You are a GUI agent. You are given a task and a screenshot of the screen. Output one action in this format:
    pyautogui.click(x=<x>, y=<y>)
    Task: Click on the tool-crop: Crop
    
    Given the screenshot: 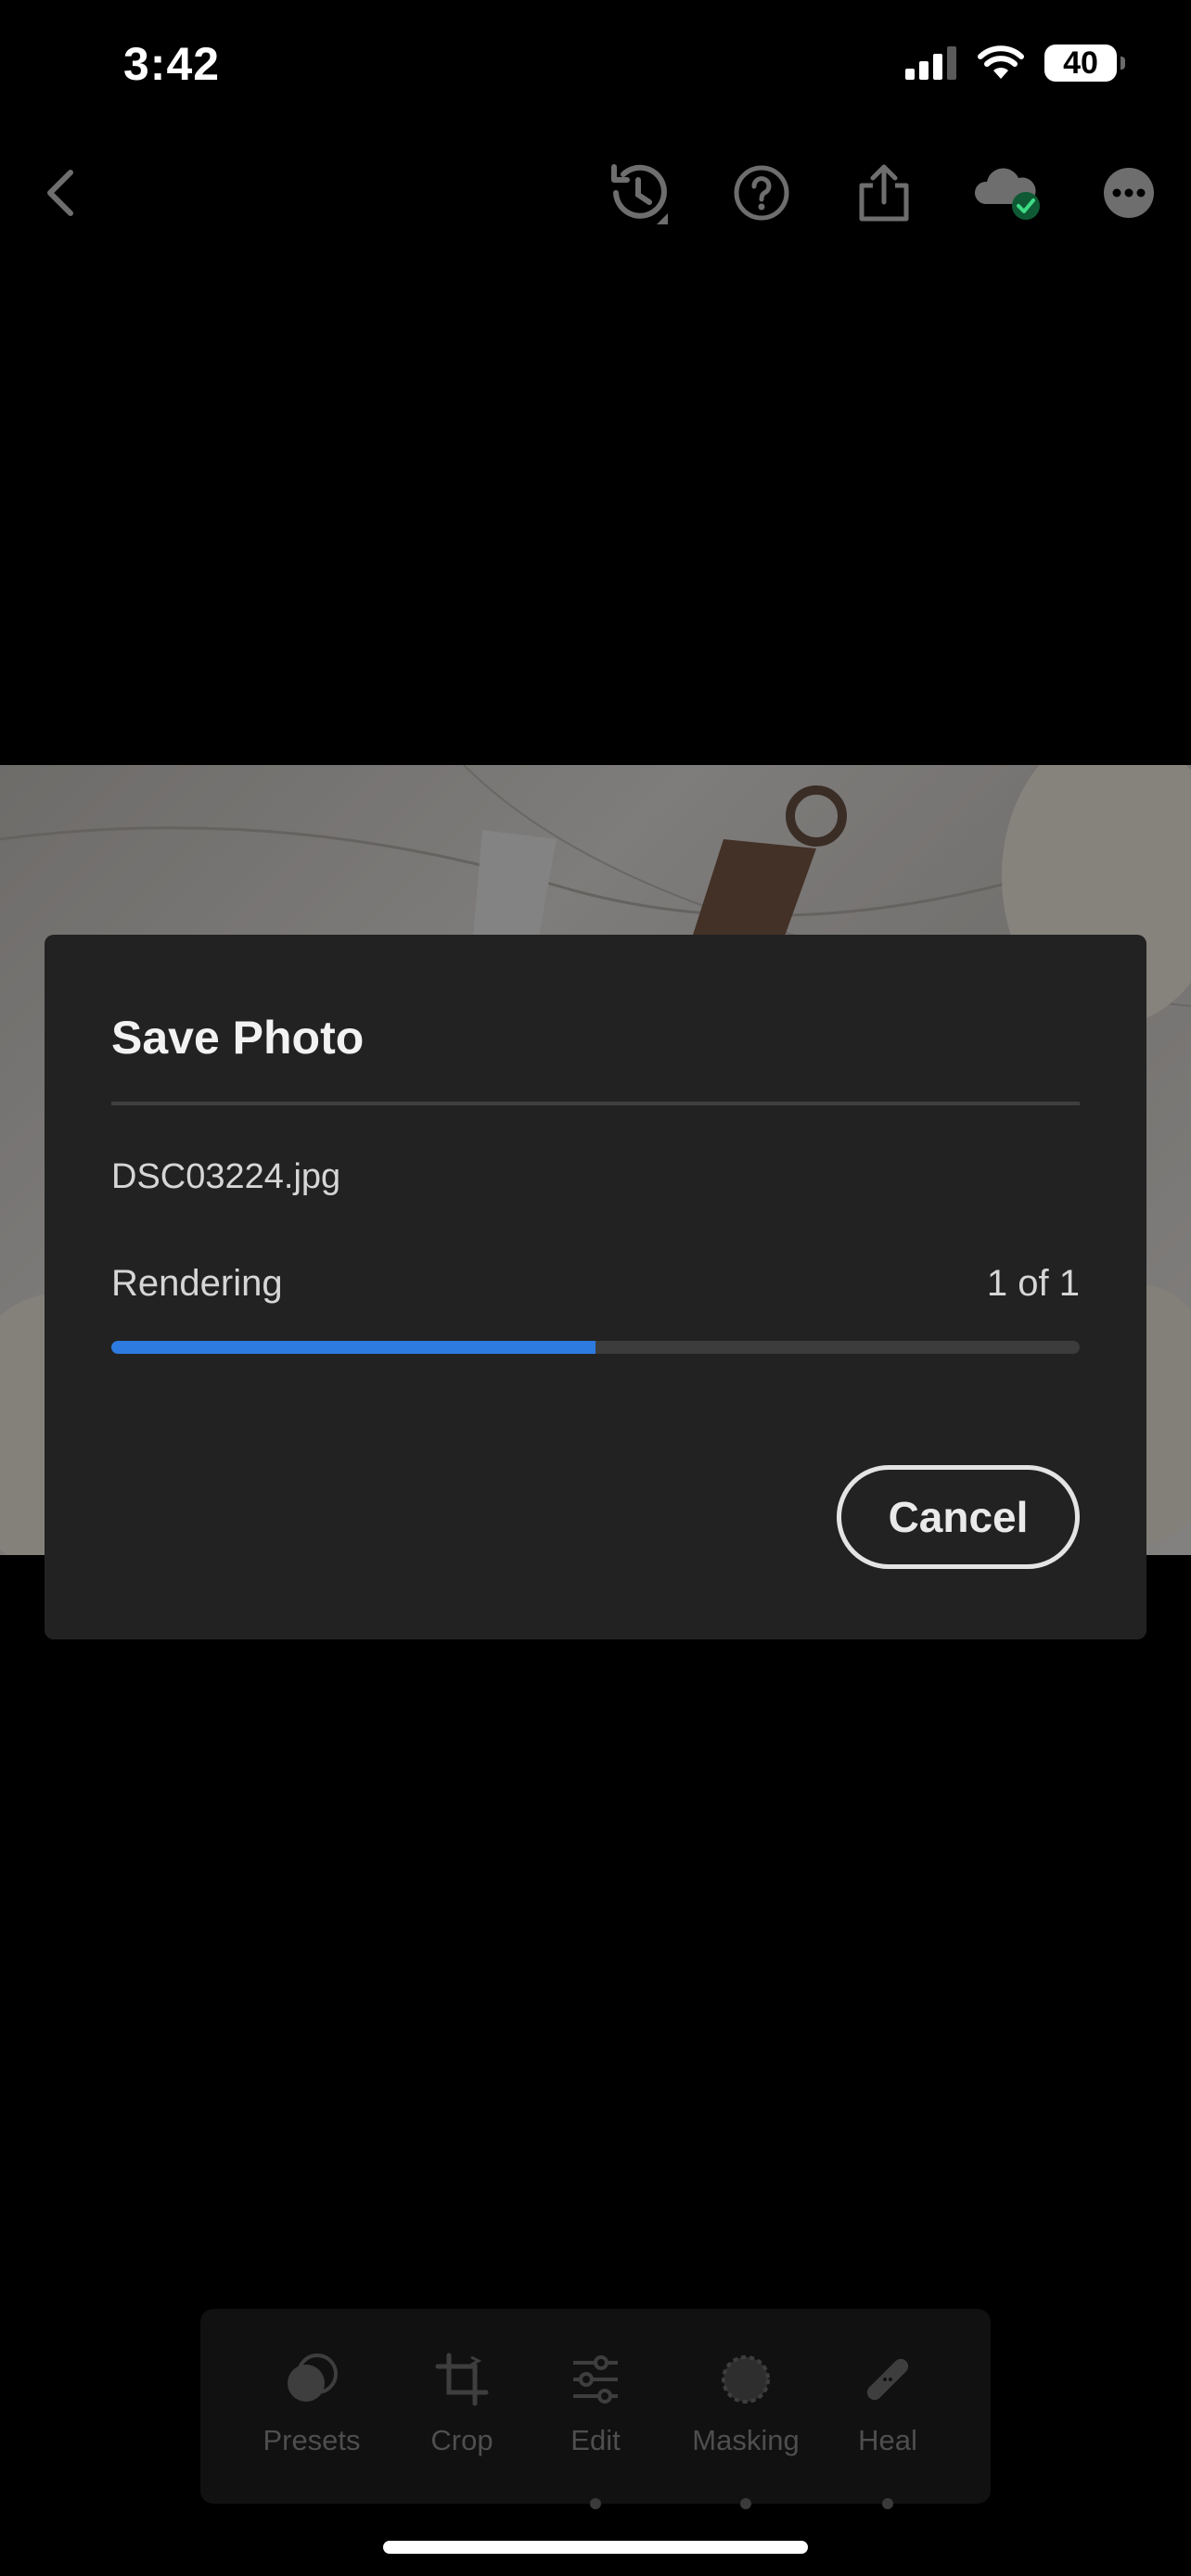 What is the action you would take?
    pyautogui.click(x=462, y=2406)
    